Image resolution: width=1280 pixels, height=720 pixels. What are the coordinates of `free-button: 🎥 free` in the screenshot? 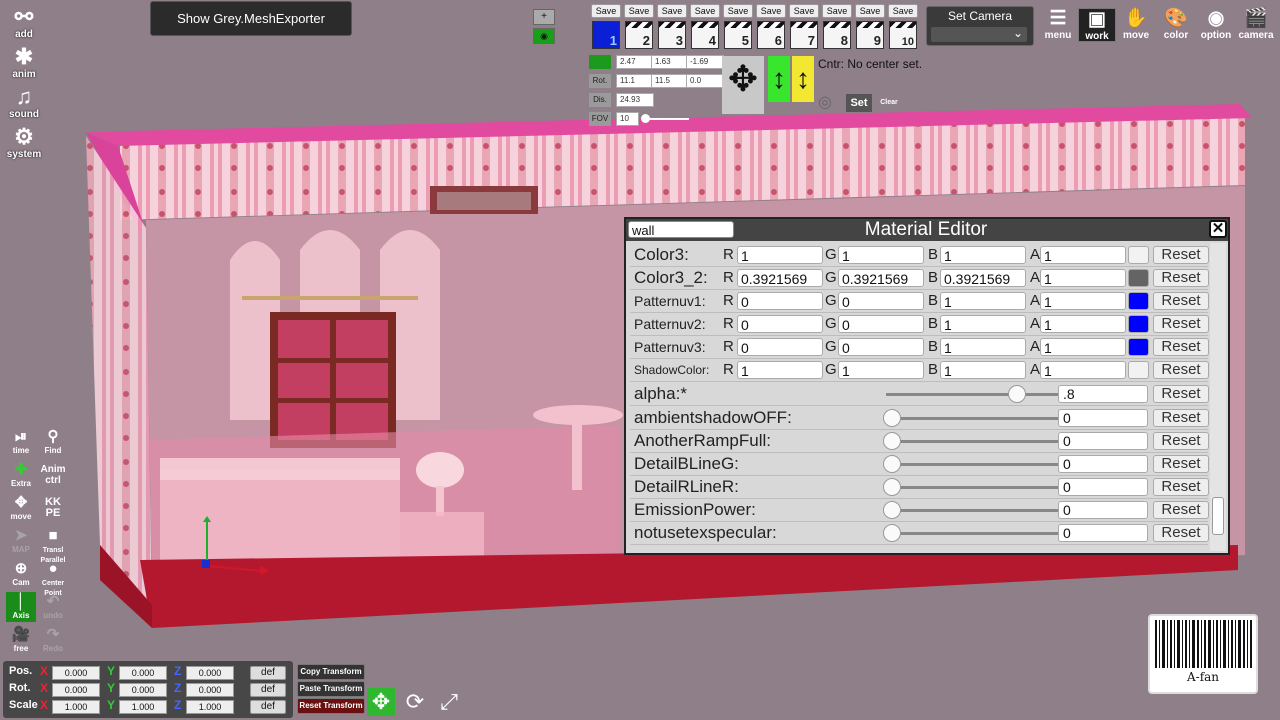 It's located at (21, 640).